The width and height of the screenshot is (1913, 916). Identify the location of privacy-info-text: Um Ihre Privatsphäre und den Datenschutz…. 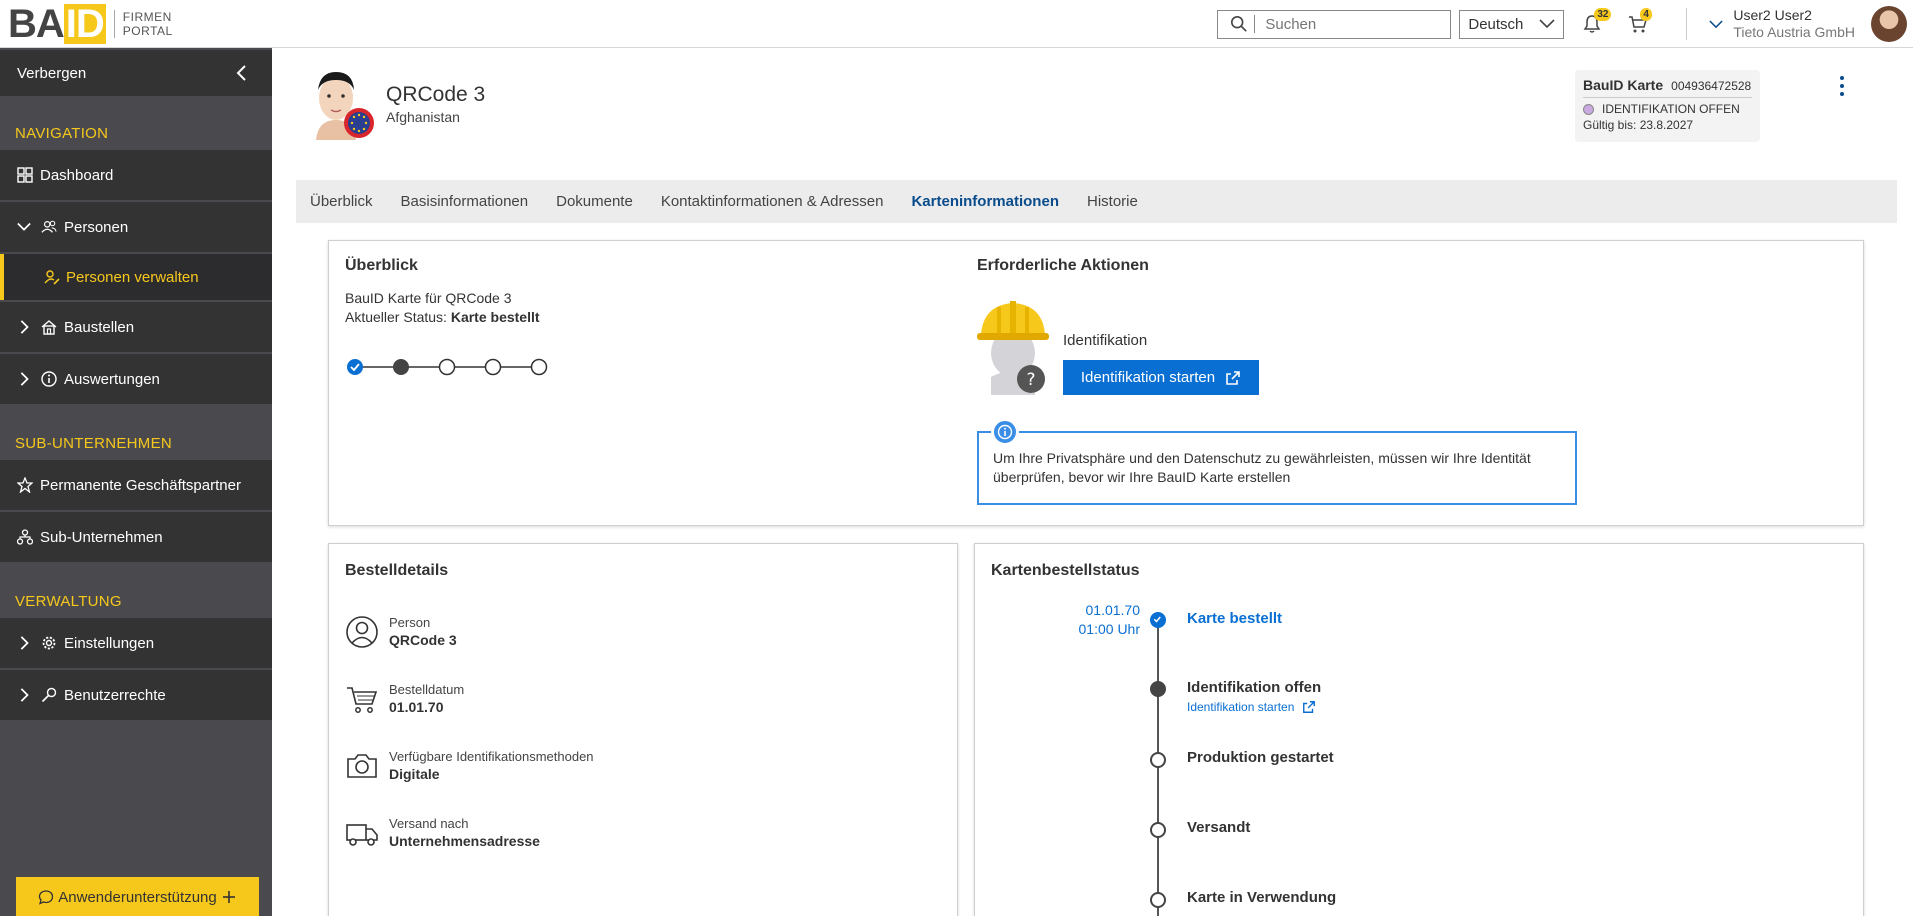
(1262, 467).